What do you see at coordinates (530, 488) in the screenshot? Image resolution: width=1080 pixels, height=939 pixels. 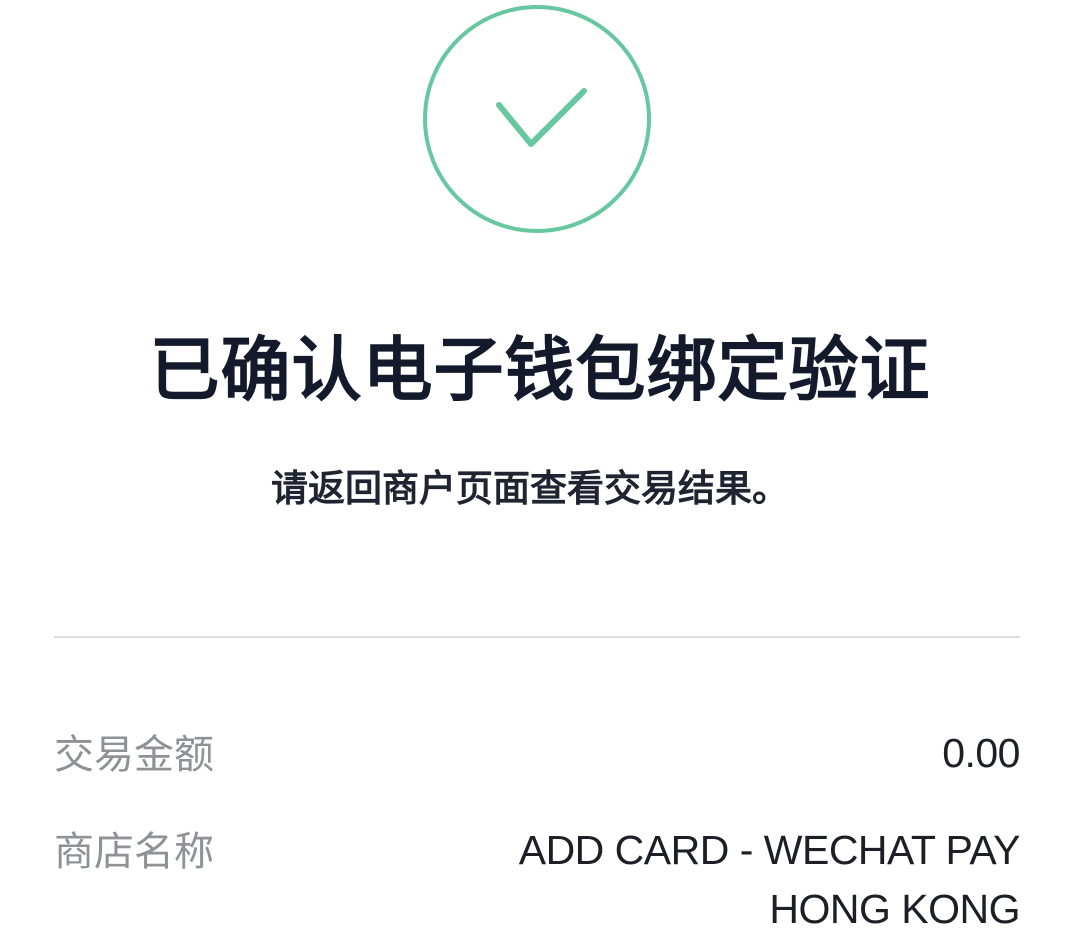 I see `page-subtitle: 请返回商户页面查看交易结果。` at bounding box center [530, 488].